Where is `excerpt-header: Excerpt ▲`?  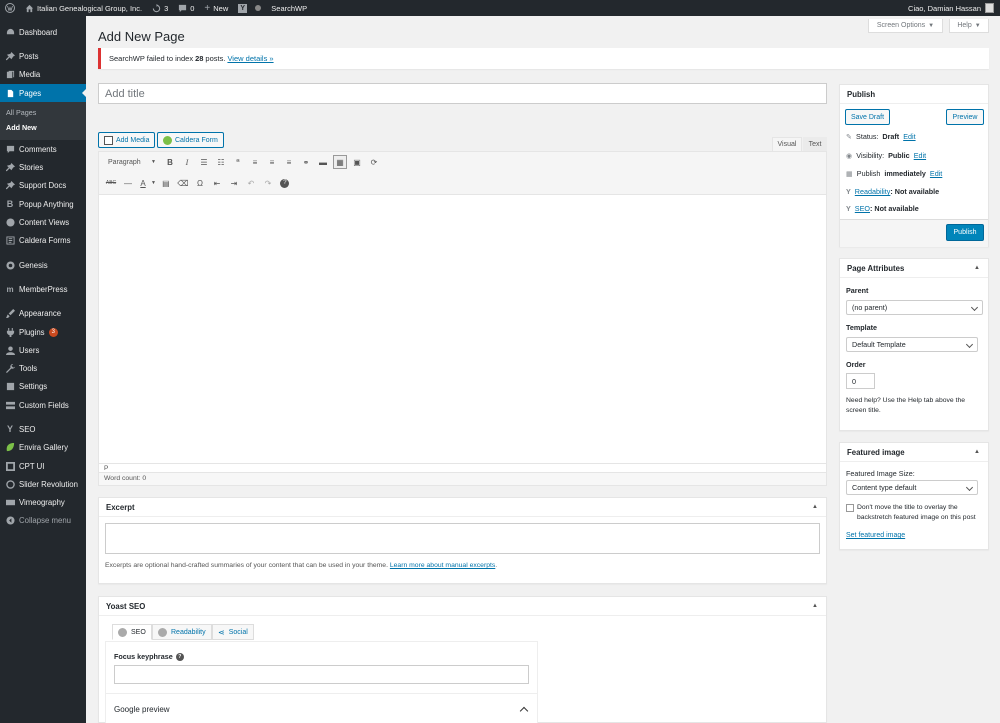
excerpt-header: Excerpt ▲ is located at coordinates (462, 507).